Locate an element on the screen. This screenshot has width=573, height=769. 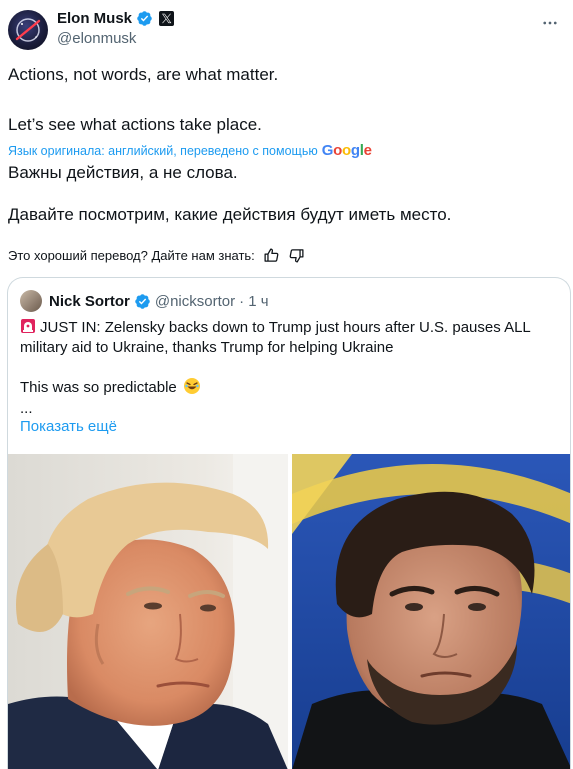
quoted-author-name: Nick Sortor is located at coordinates (89, 301).